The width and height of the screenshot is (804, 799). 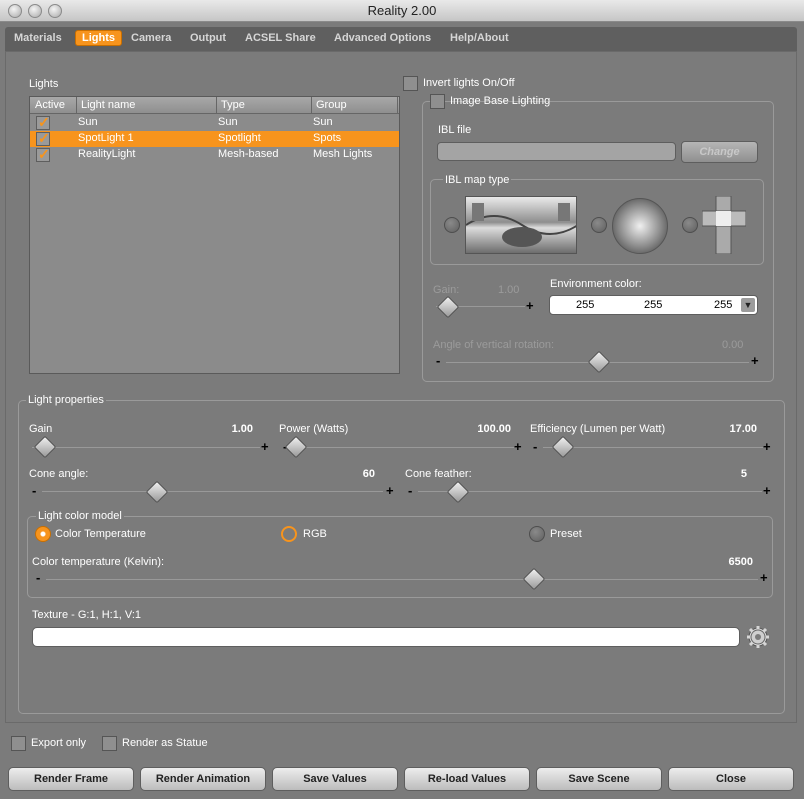 What do you see at coordinates (758, 637) in the screenshot?
I see `gear-icon` at bounding box center [758, 637].